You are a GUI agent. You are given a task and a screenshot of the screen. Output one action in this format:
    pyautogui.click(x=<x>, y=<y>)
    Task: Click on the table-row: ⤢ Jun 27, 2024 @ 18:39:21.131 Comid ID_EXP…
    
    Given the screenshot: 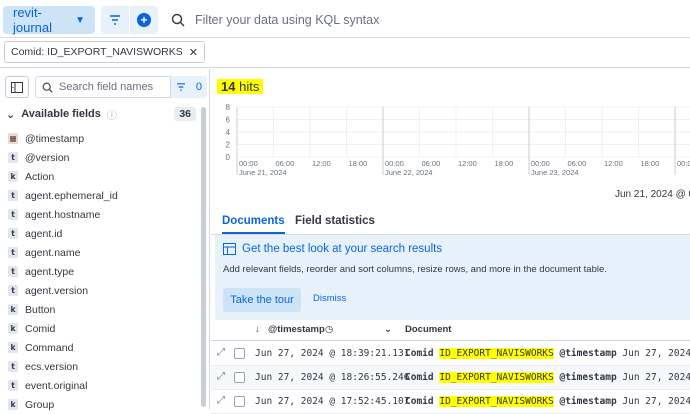 What is the action you would take?
    pyautogui.click(x=450, y=354)
    